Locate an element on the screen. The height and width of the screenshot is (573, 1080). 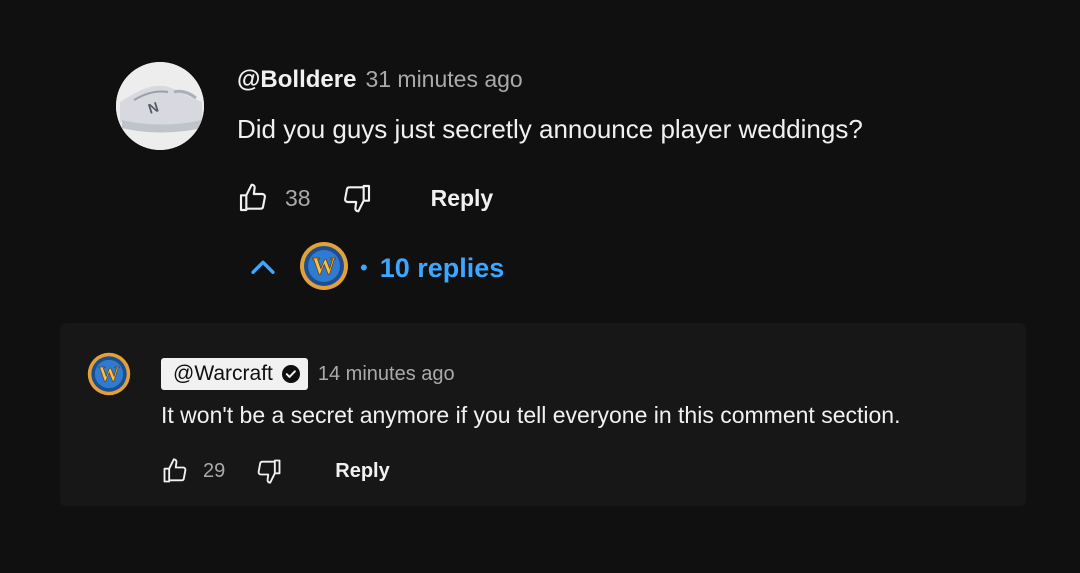
chevron-up-icon is located at coordinates (263, 268).